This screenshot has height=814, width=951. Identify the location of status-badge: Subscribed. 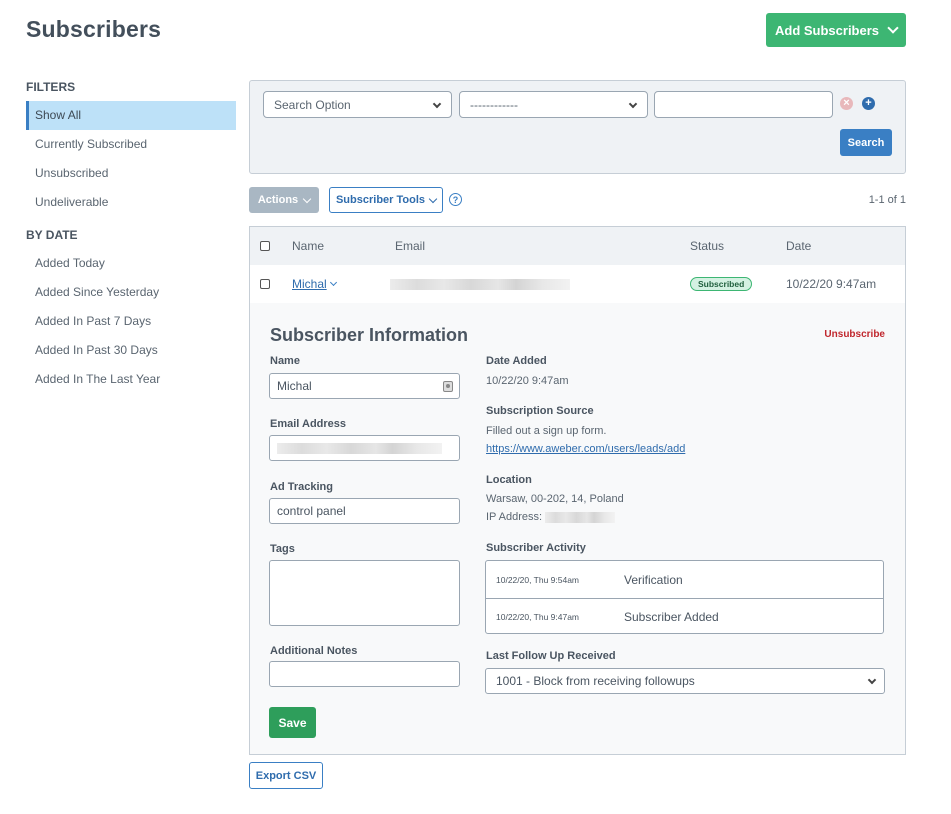
(721, 284).